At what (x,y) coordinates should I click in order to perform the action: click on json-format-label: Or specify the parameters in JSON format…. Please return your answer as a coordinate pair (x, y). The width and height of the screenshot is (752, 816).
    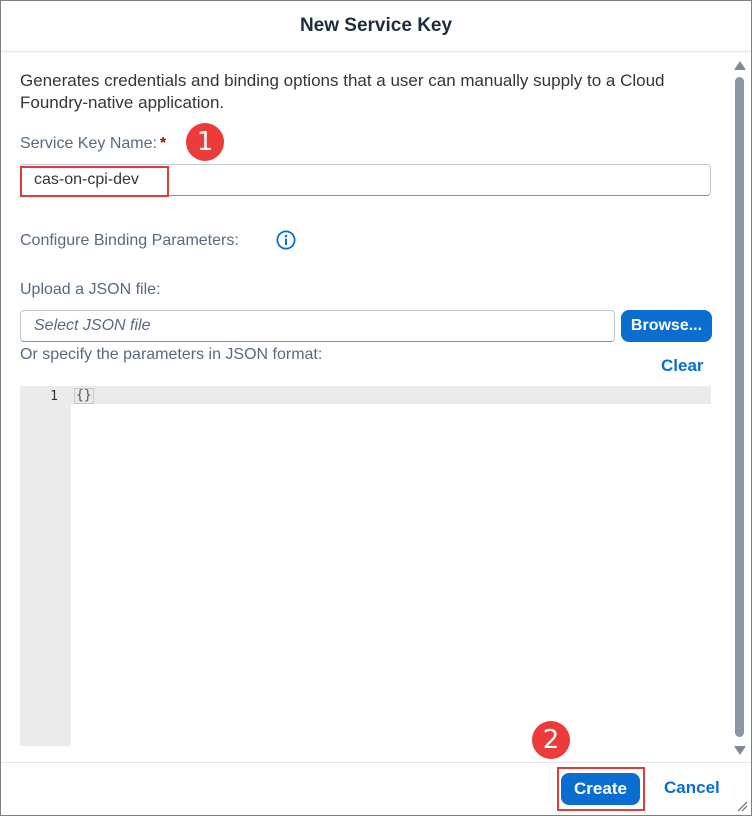
    Looking at the image, I should click on (171, 354).